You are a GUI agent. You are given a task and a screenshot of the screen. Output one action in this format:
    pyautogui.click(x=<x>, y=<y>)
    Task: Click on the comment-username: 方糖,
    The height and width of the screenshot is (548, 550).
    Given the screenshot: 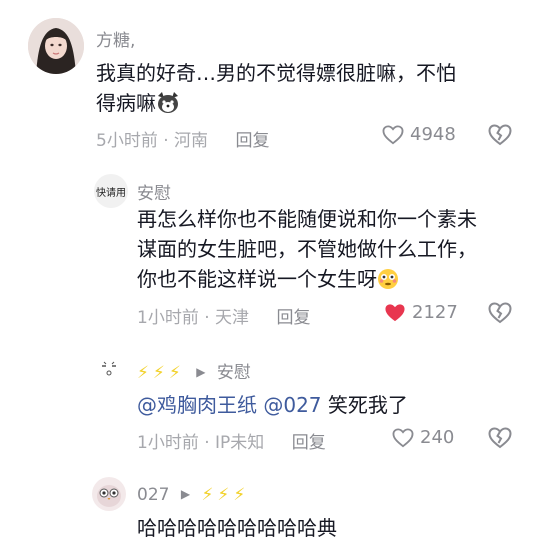 What is the action you would take?
    pyautogui.click(x=115, y=38)
    